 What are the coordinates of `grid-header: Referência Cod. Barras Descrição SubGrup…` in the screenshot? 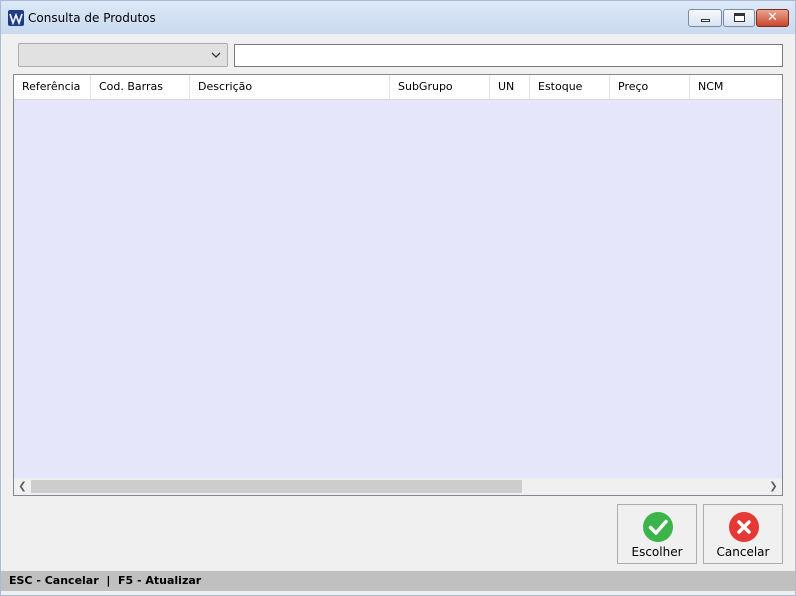 It's located at (398, 87).